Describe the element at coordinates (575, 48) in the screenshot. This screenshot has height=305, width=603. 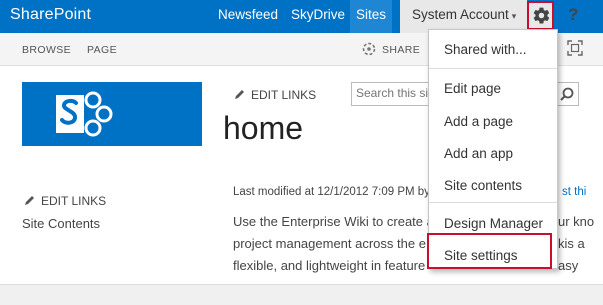
I see `focus-on-content-icon` at that location.